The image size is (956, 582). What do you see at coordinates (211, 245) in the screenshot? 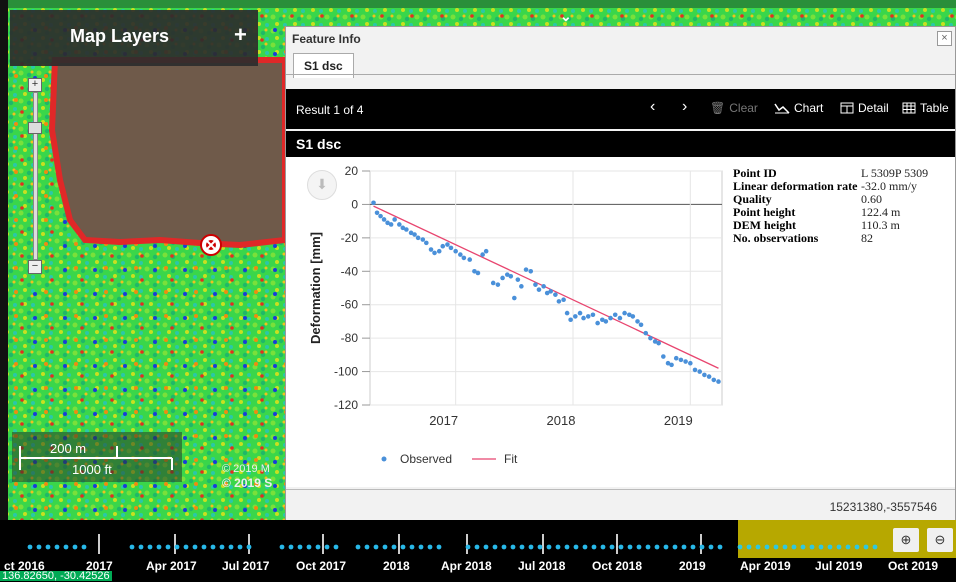
I see `location-marker-icon` at bounding box center [211, 245].